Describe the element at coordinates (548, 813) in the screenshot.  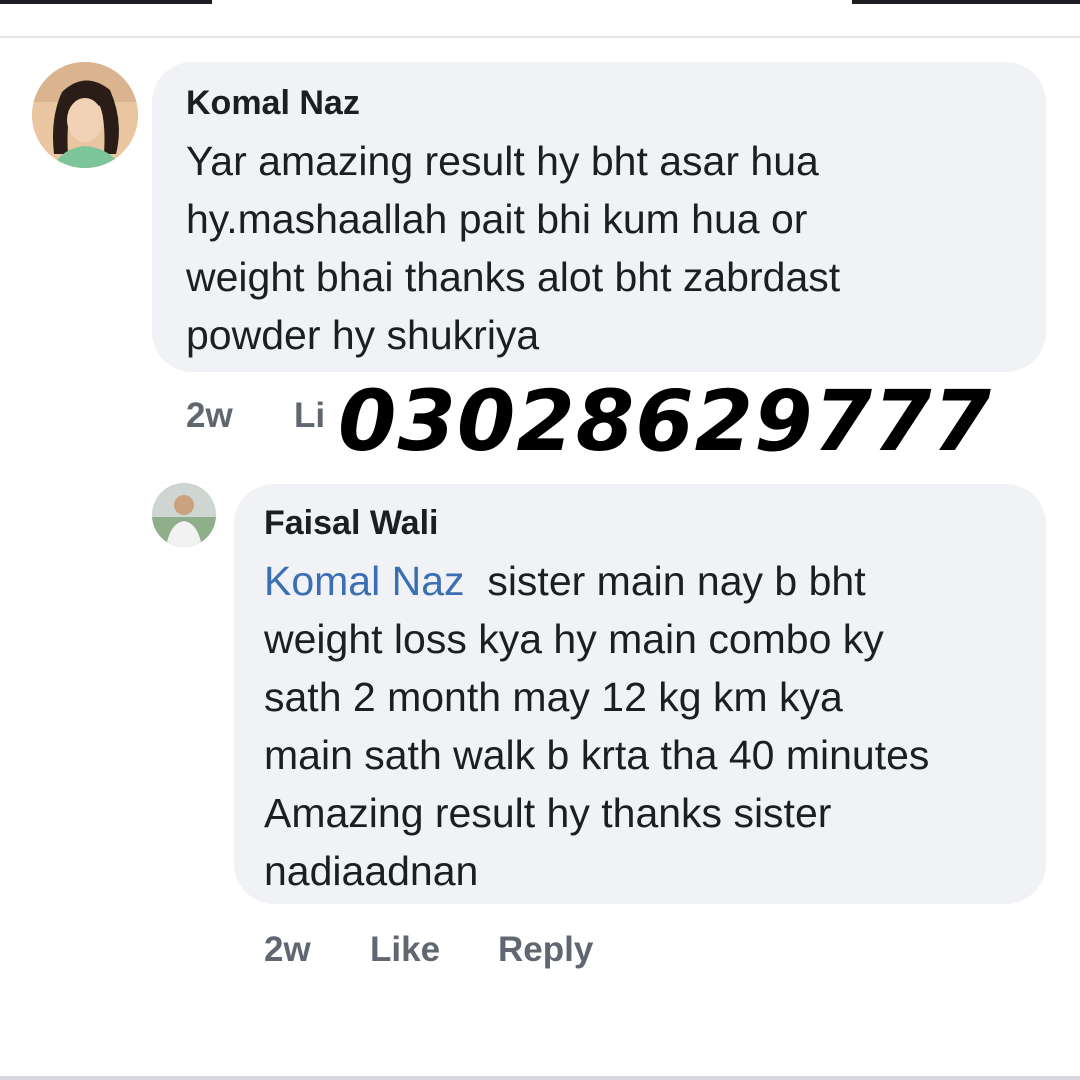
I see `reply-text-line: Amazing result hy thanks sister` at that location.